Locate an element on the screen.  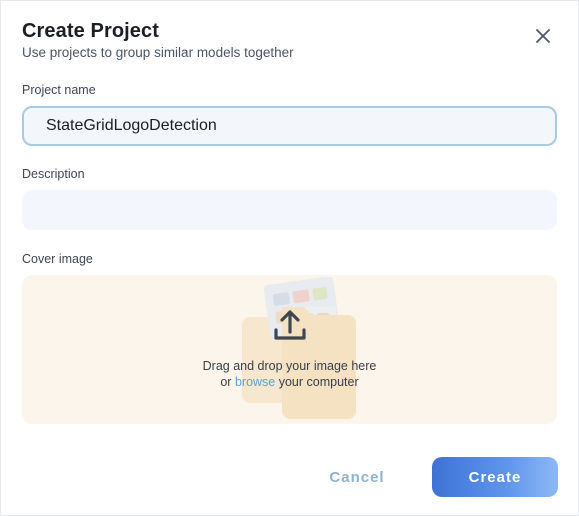
folder-illustration-icon is located at coordinates (299, 348).